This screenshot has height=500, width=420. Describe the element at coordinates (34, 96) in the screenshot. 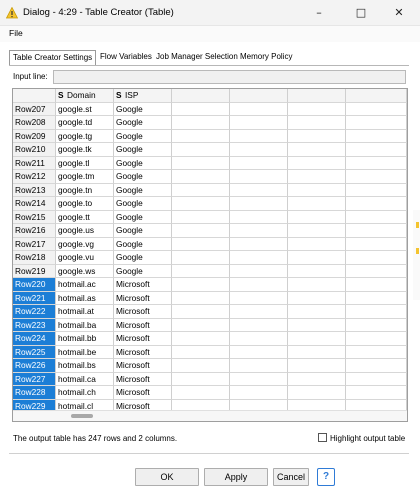

I see `row-id-header` at that location.